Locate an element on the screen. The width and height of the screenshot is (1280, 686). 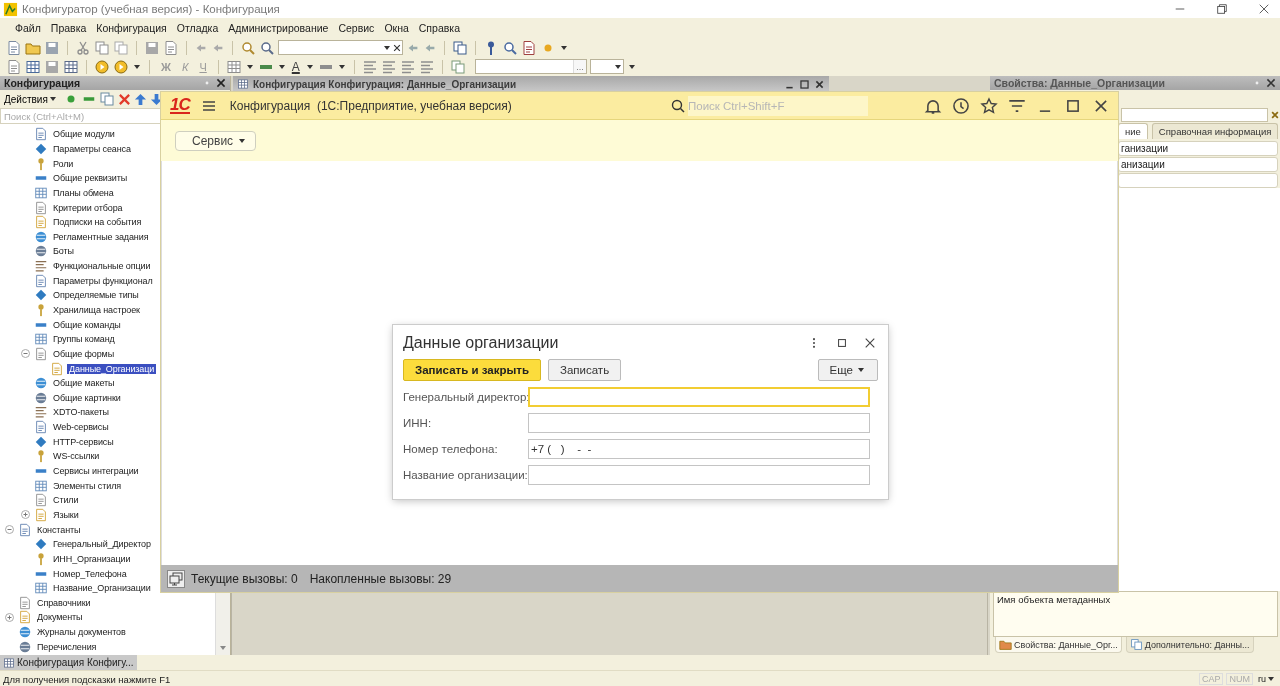
tree-item: Планы обмена is located at coordinates (83, 192).